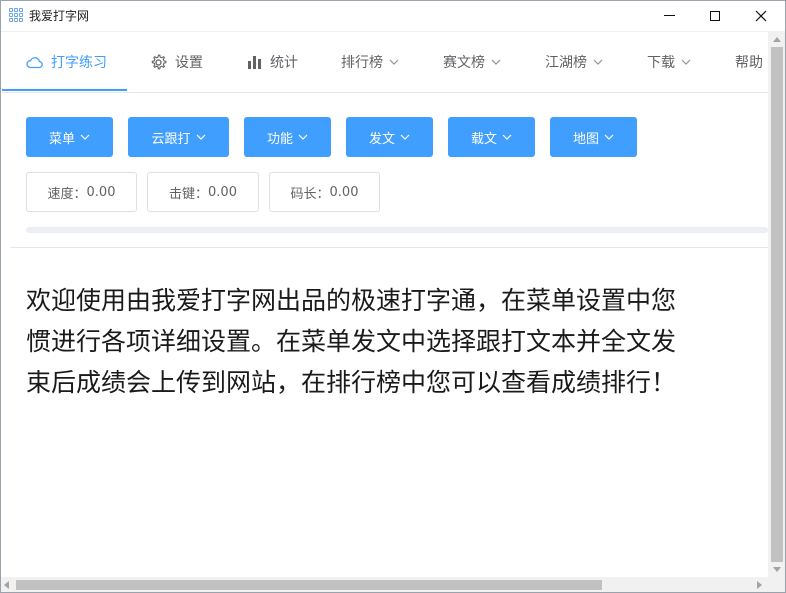  I want to click on button-label: 发文, so click(381, 139).